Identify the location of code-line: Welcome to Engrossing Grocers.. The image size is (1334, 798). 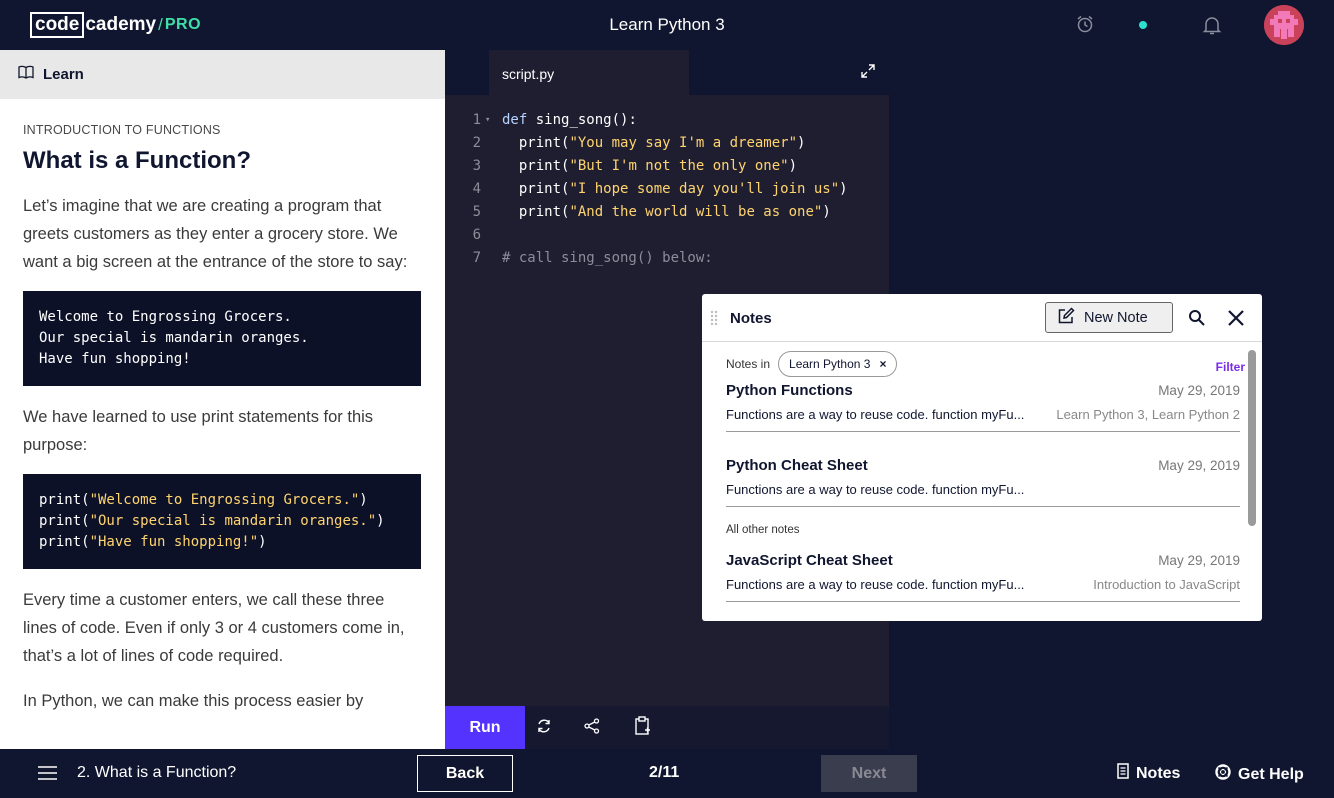
(165, 317).